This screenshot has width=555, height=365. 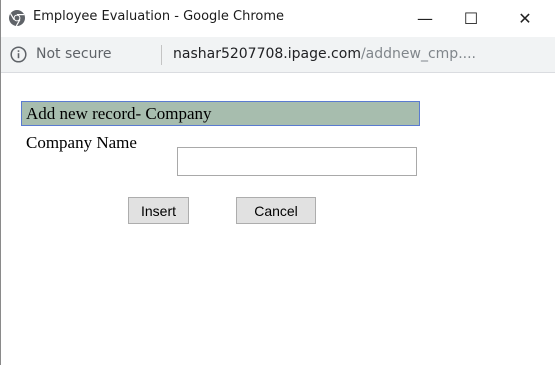 What do you see at coordinates (74, 54) in the screenshot?
I see `security-status: Not secure` at bounding box center [74, 54].